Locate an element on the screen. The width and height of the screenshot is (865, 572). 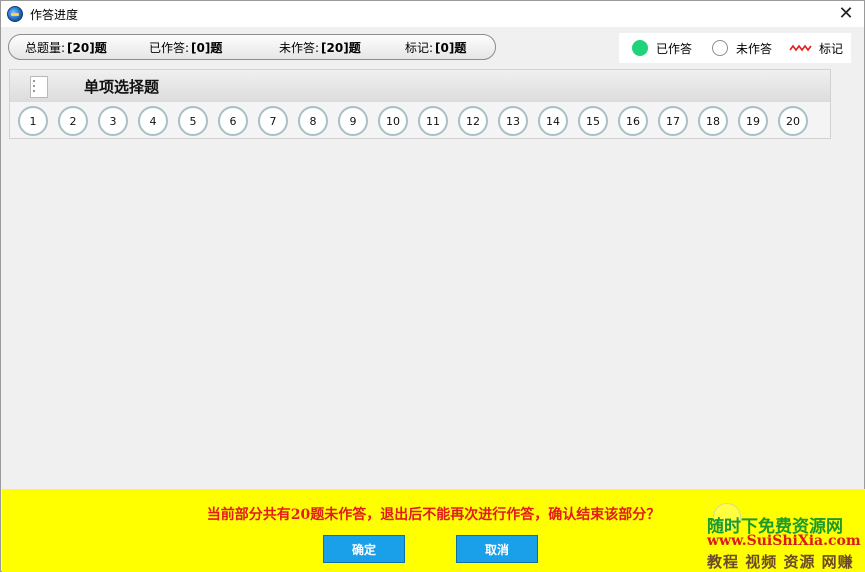
stat-total-label: 总题量: is located at coordinates (45, 47).